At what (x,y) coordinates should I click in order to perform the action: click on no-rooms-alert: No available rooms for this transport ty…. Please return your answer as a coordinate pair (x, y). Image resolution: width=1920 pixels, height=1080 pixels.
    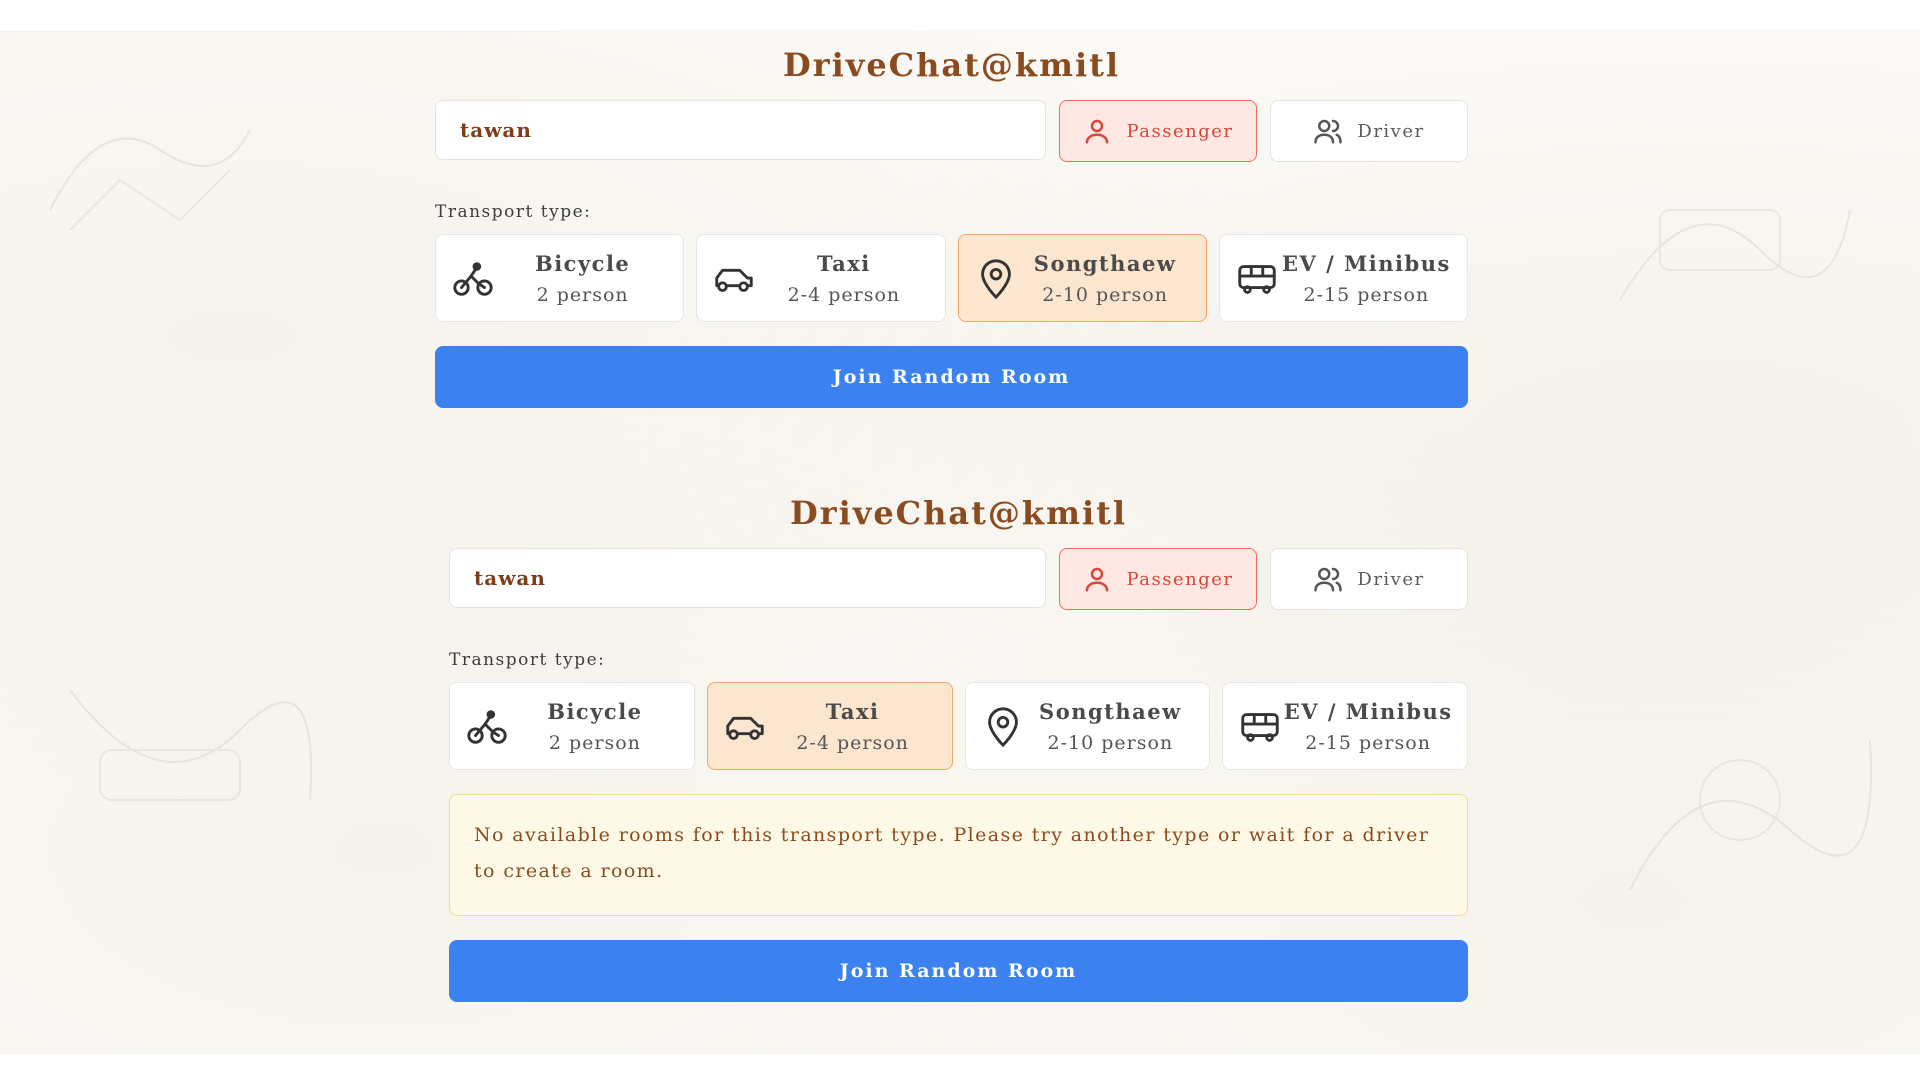
    Looking at the image, I should click on (958, 855).